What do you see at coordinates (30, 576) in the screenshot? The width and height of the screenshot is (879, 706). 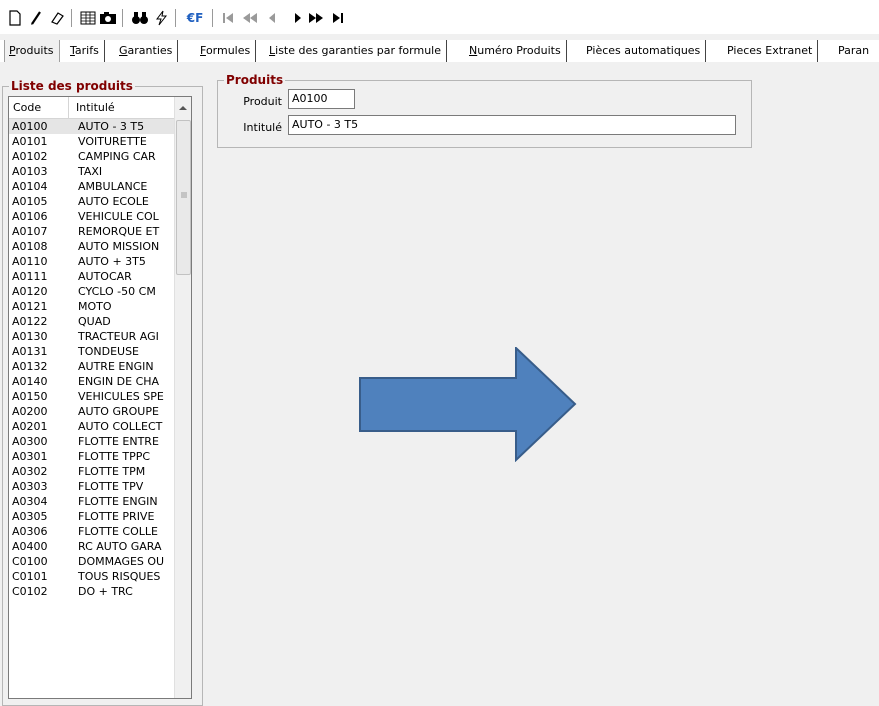 I see `product-code: C0101` at bounding box center [30, 576].